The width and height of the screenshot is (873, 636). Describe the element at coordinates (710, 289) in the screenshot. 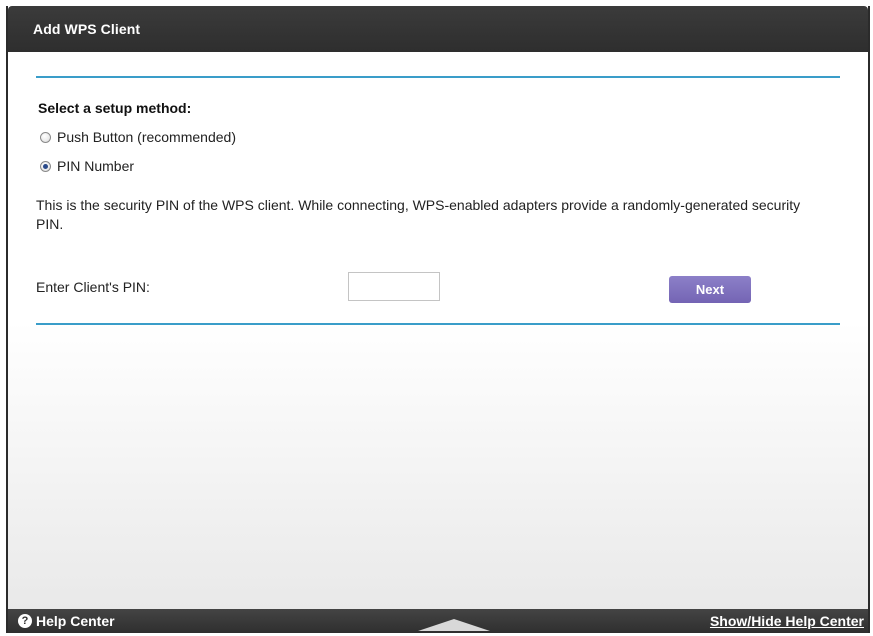

I see `next-button: Next` at that location.